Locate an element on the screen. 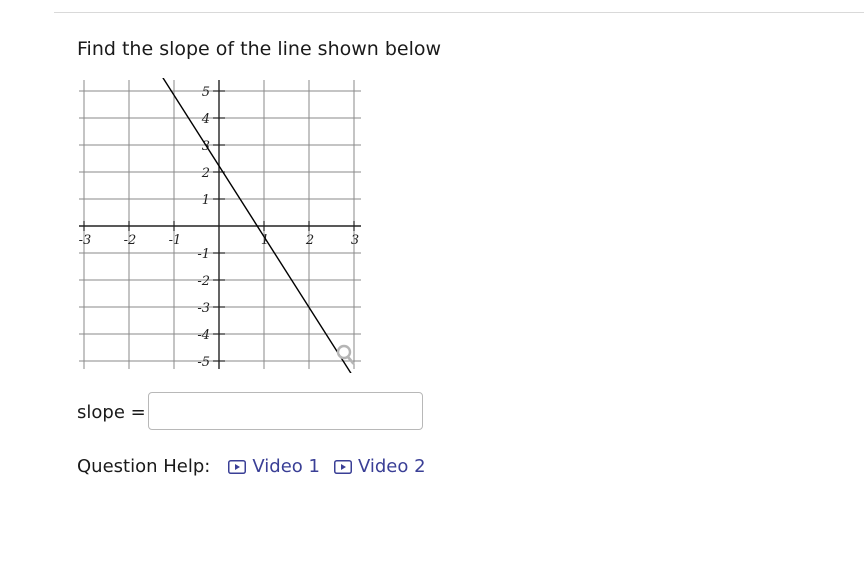  video-2-label: Video 2 is located at coordinates (391, 466).